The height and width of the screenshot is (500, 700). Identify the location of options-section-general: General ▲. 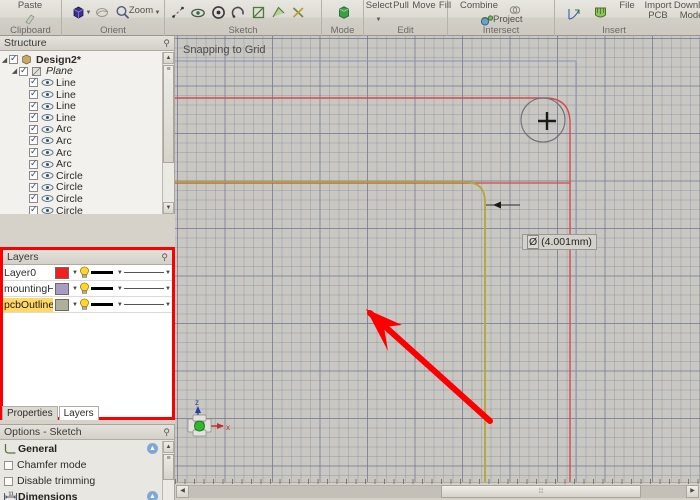
(81, 449).